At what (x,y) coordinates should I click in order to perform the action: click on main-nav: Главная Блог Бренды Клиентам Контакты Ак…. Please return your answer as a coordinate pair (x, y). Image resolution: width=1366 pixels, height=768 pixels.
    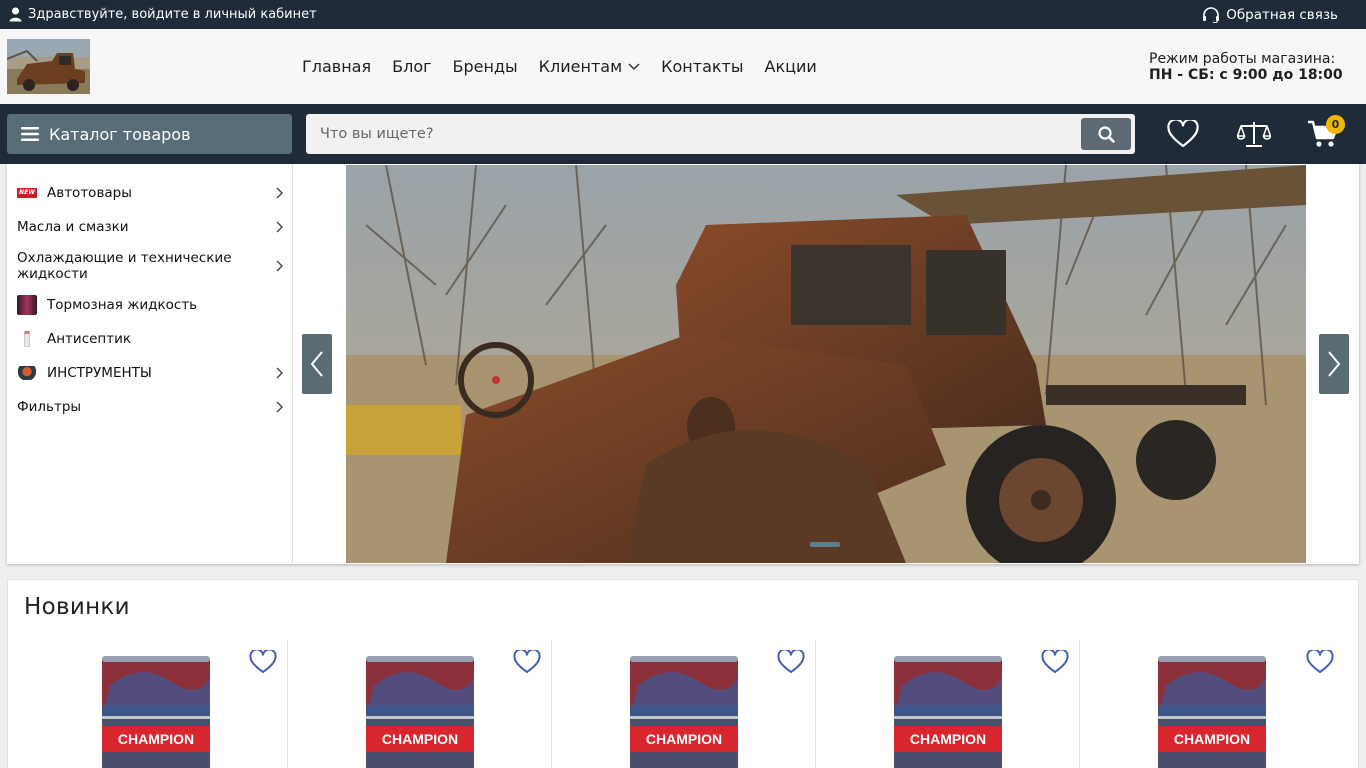
    Looking at the image, I should click on (559, 66).